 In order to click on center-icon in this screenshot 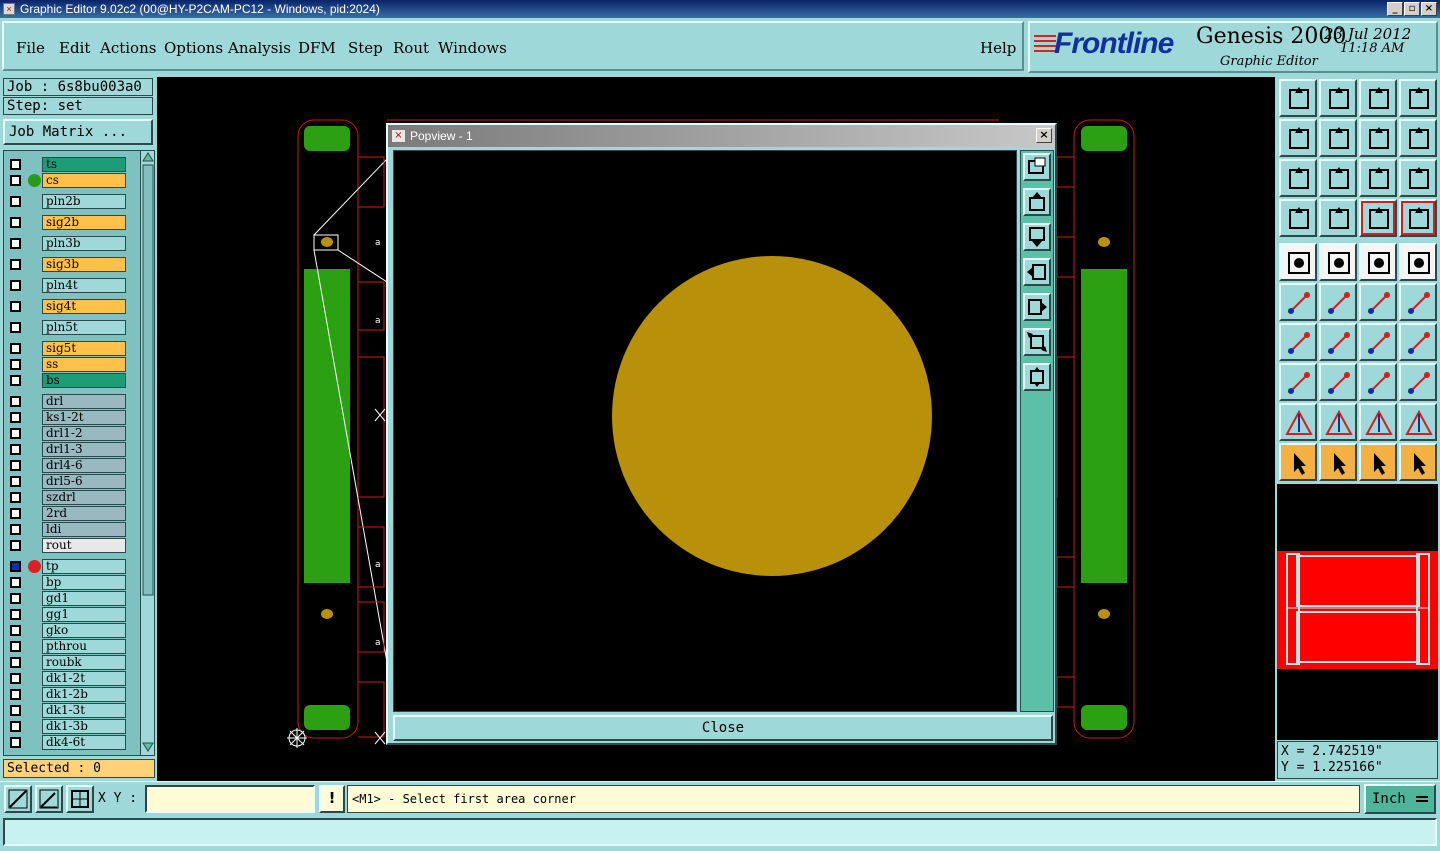, I will do `click(1338, 178)`.